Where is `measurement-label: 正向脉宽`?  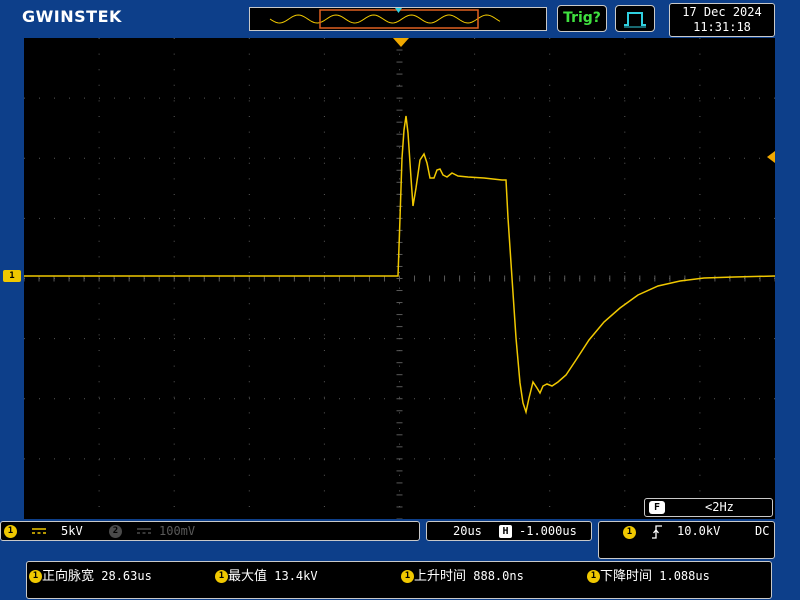 measurement-label: 正向脉宽 is located at coordinates (68, 576).